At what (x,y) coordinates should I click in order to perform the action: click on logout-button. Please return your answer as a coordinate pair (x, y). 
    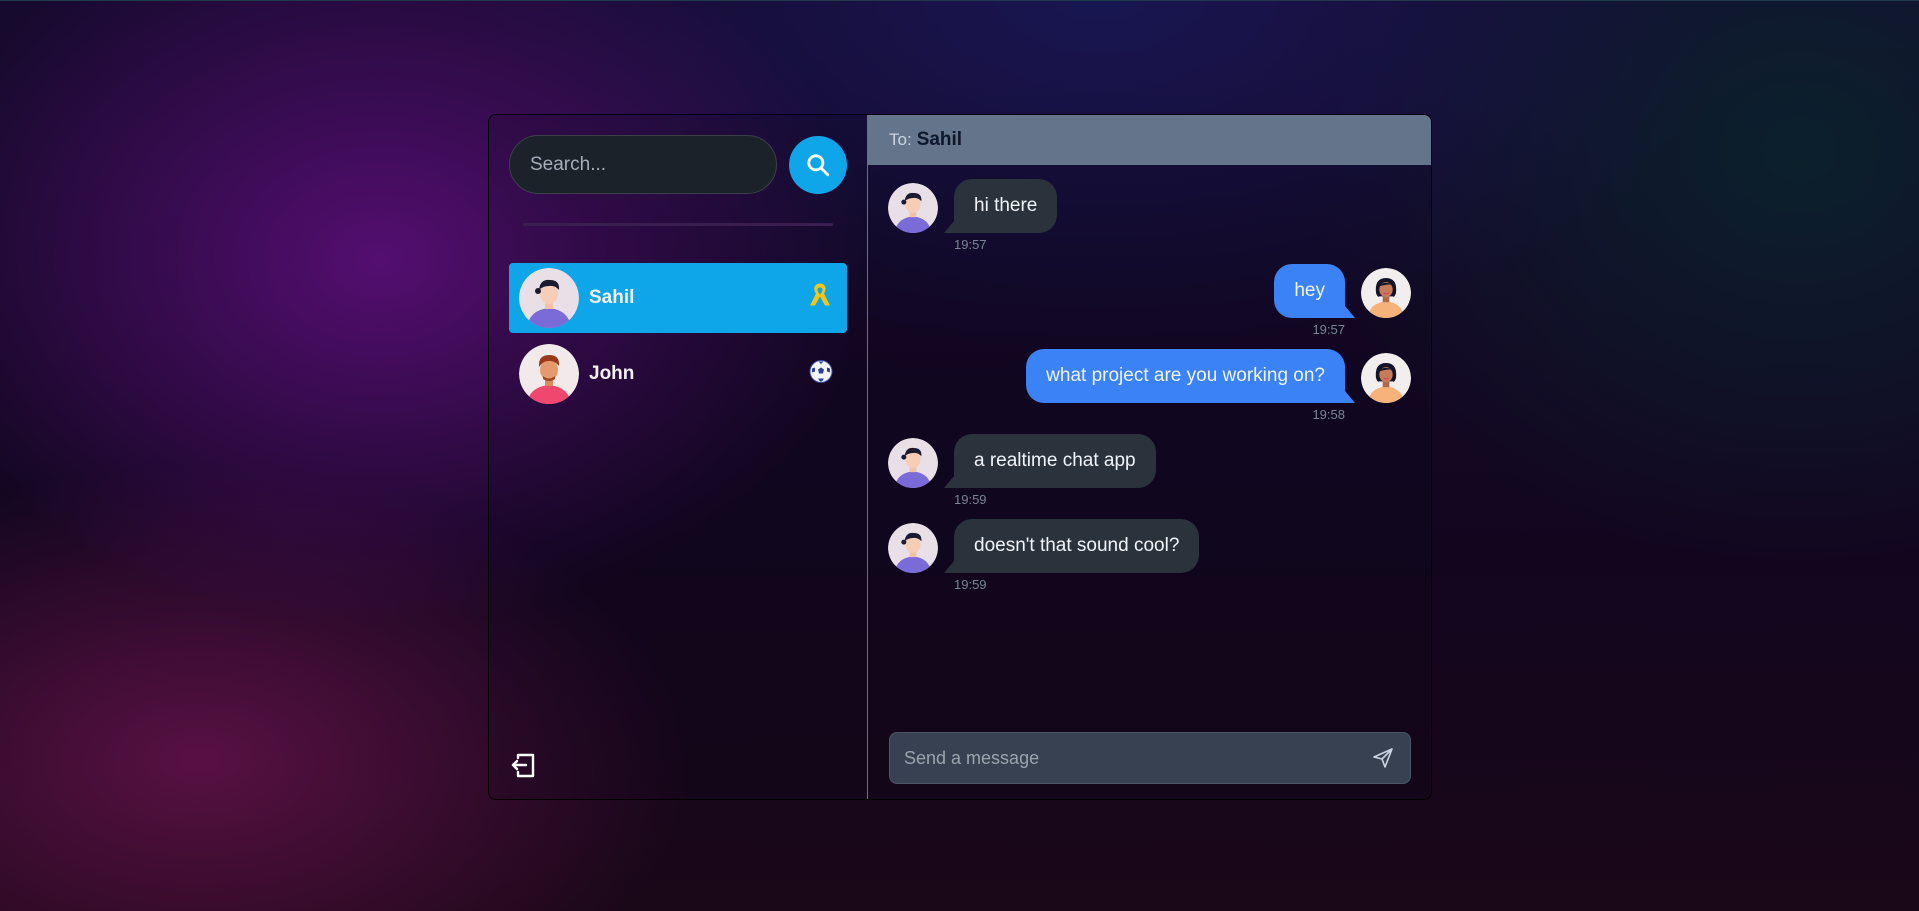
    Looking at the image, I should click on (523, 765).